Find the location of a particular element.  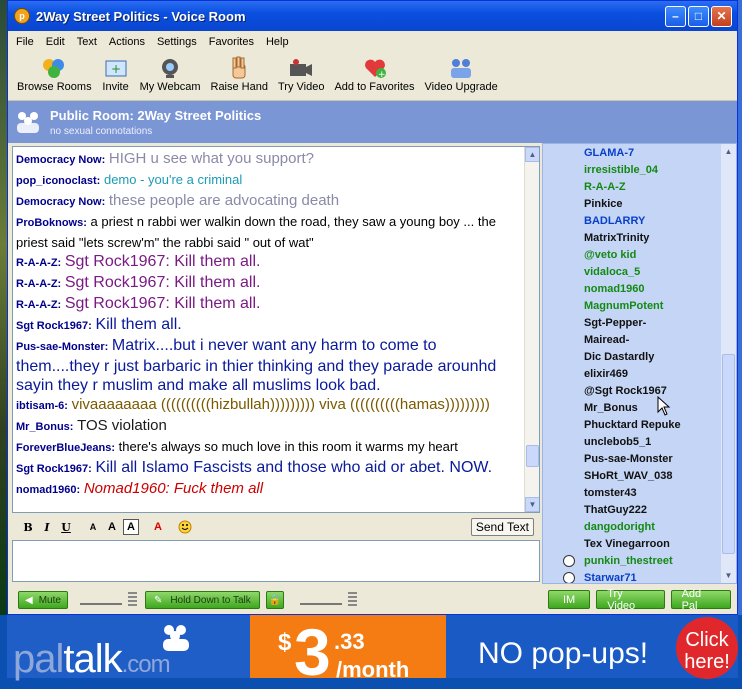

user-list-item: @veto kid is located at coordinates (632, 255).